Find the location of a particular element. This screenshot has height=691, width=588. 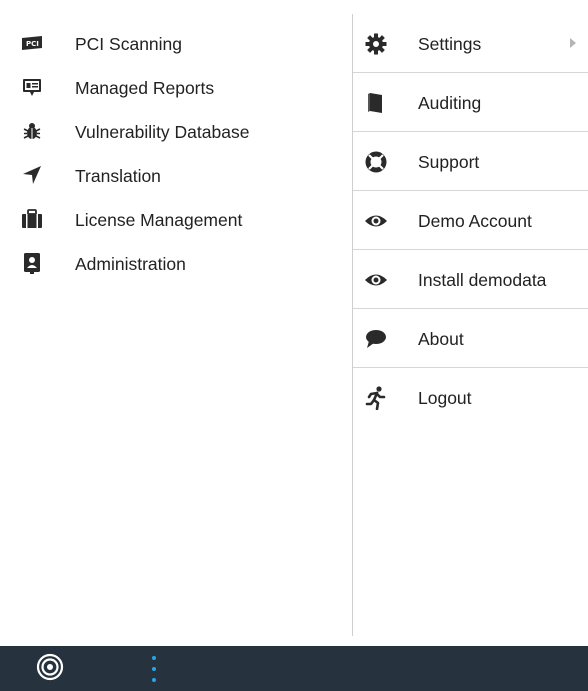

menu-item-support: Support is located at coordinates (470, 161).